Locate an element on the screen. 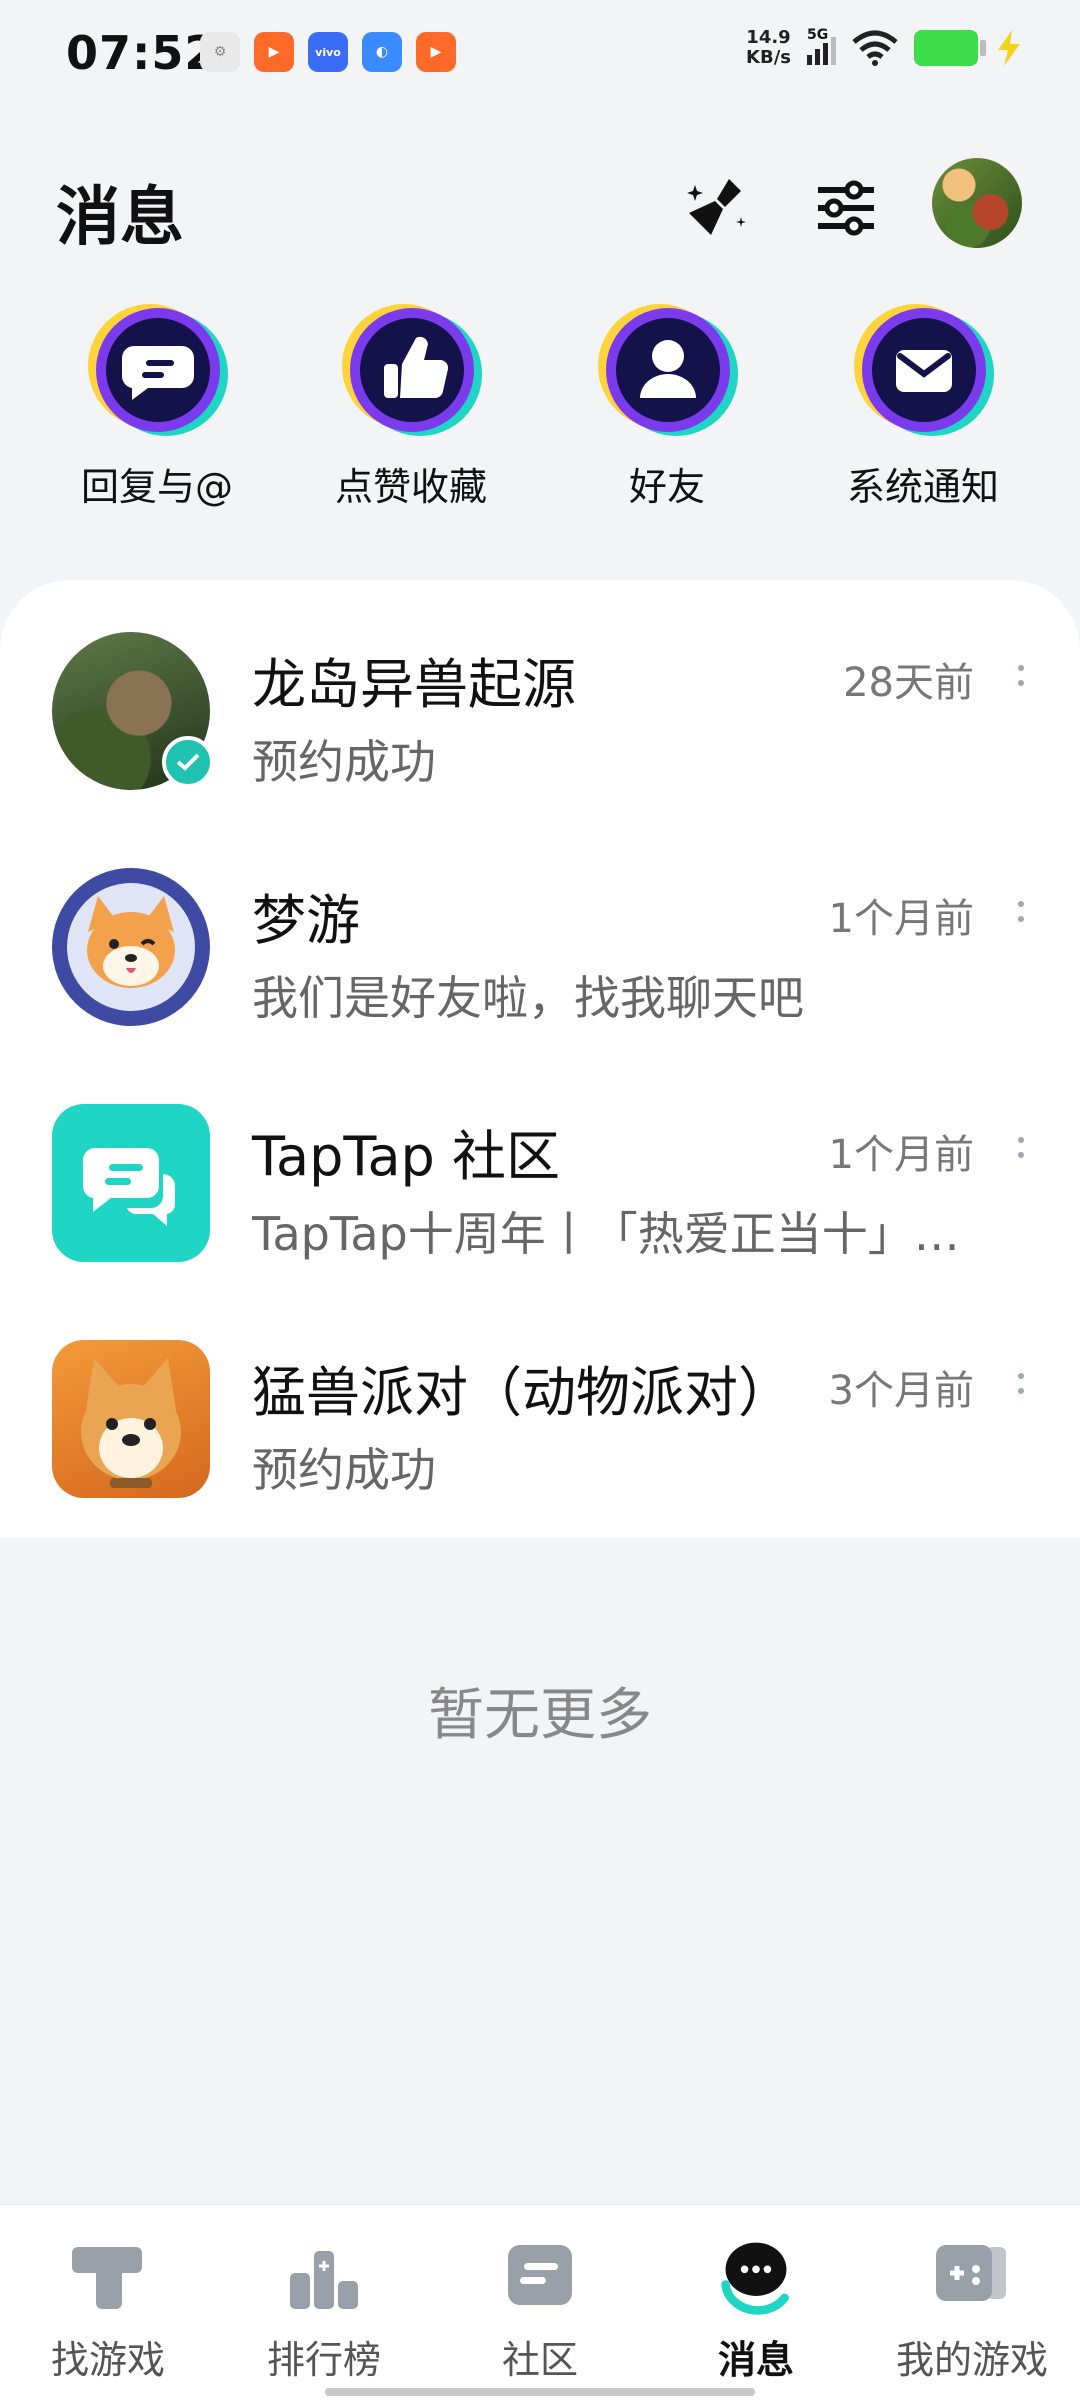  network-speed: 14.9 KB/s is located at coordinates (768, 48).